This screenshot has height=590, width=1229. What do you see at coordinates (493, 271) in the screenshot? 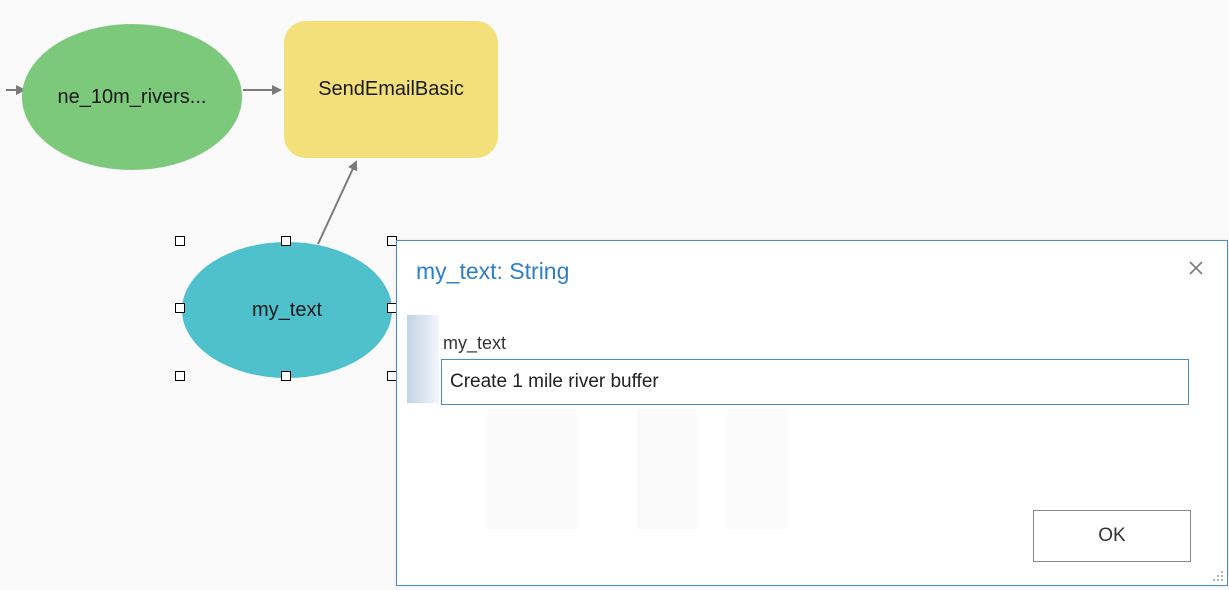
I see `dialog-title: my_text: String` at bounding box center [493, 271].